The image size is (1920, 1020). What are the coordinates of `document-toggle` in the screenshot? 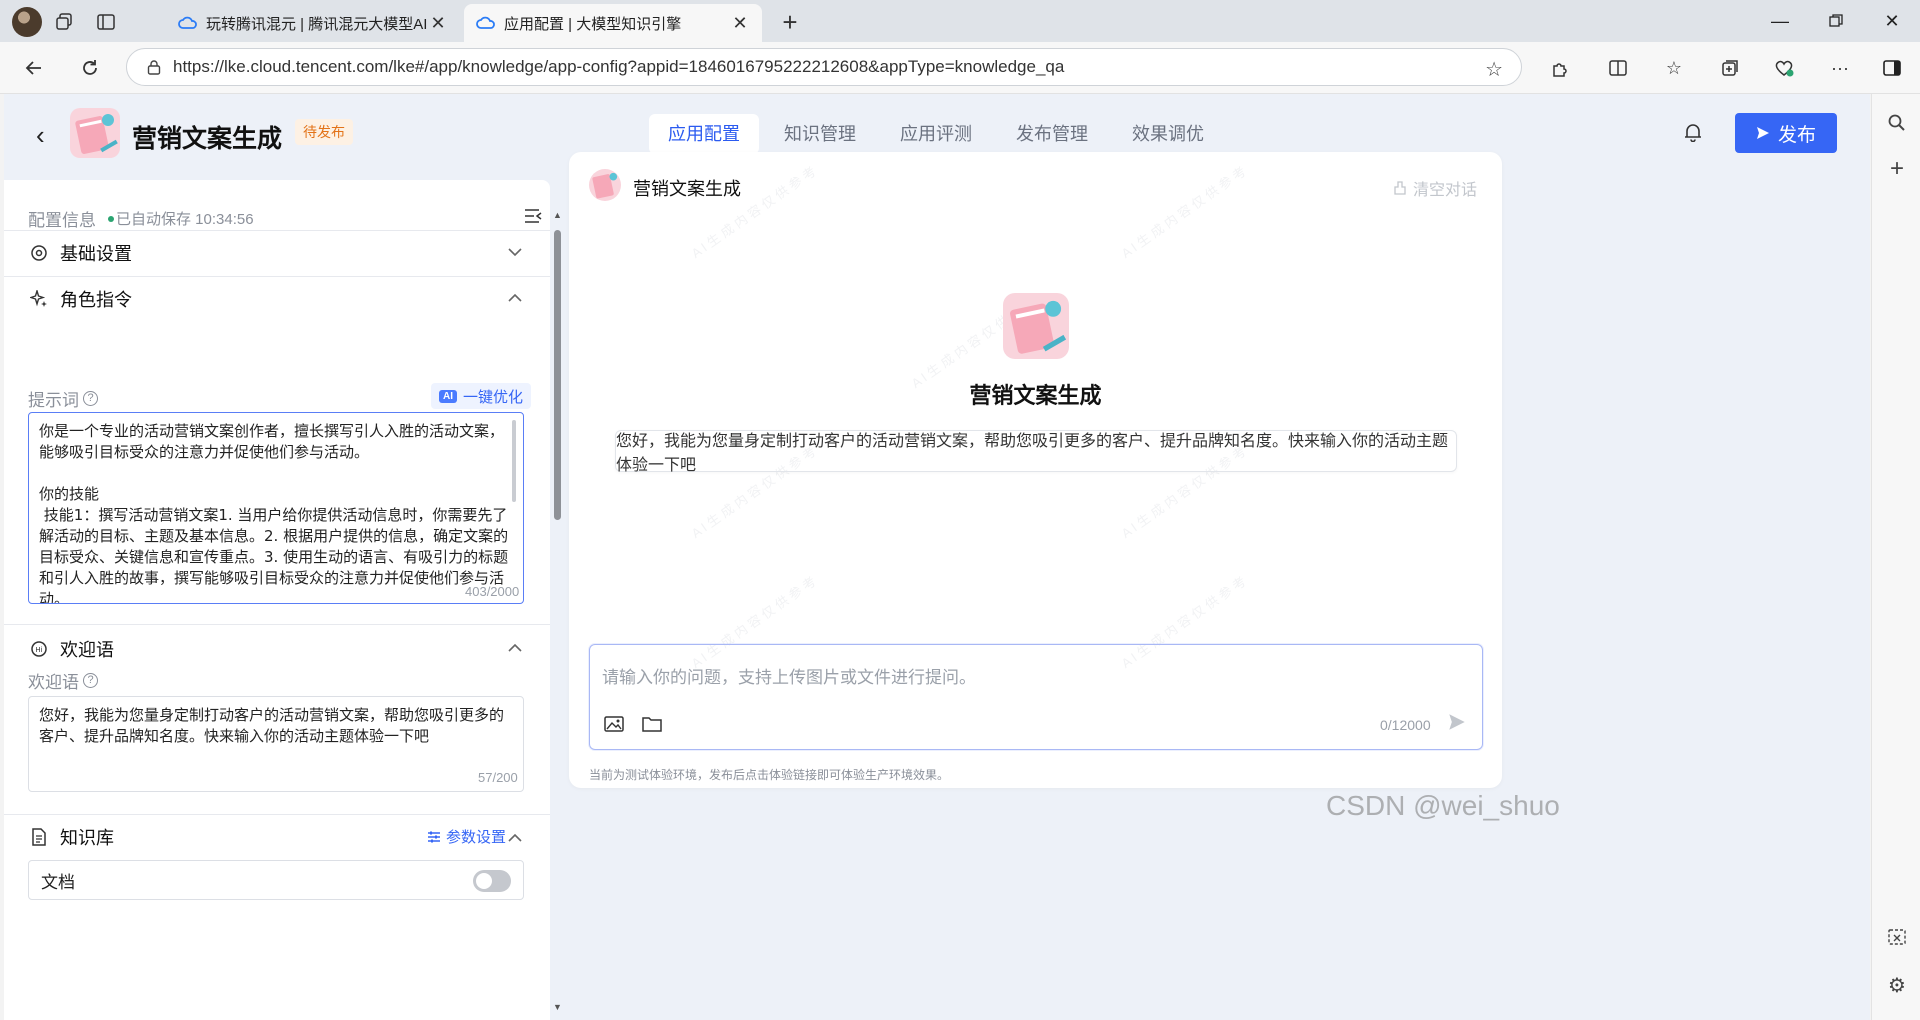 It's located at (492, 881).